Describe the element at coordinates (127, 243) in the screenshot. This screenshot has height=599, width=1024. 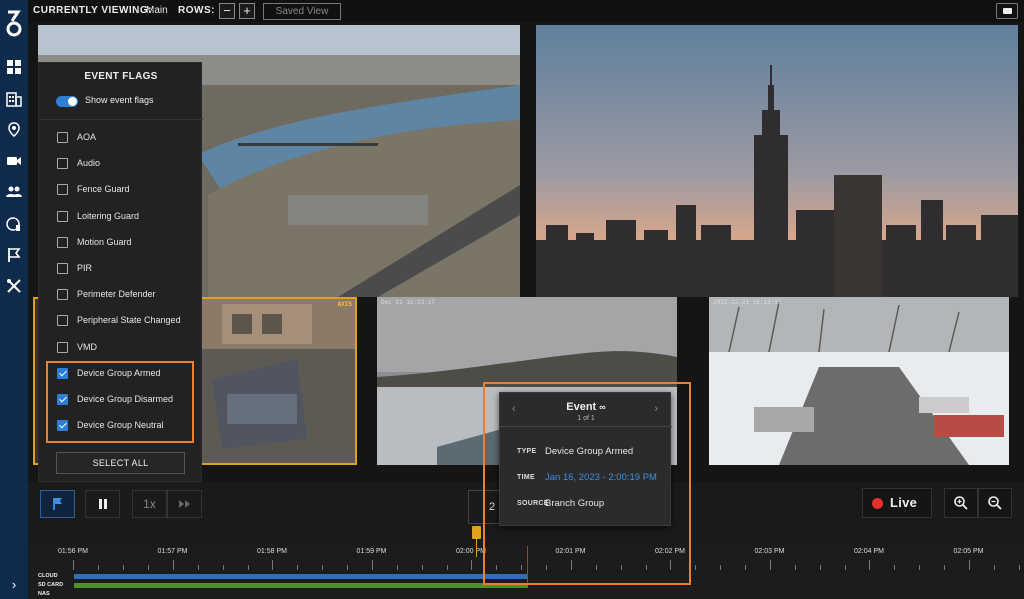
I see `event-flag-item: Motion Guard` at that location.